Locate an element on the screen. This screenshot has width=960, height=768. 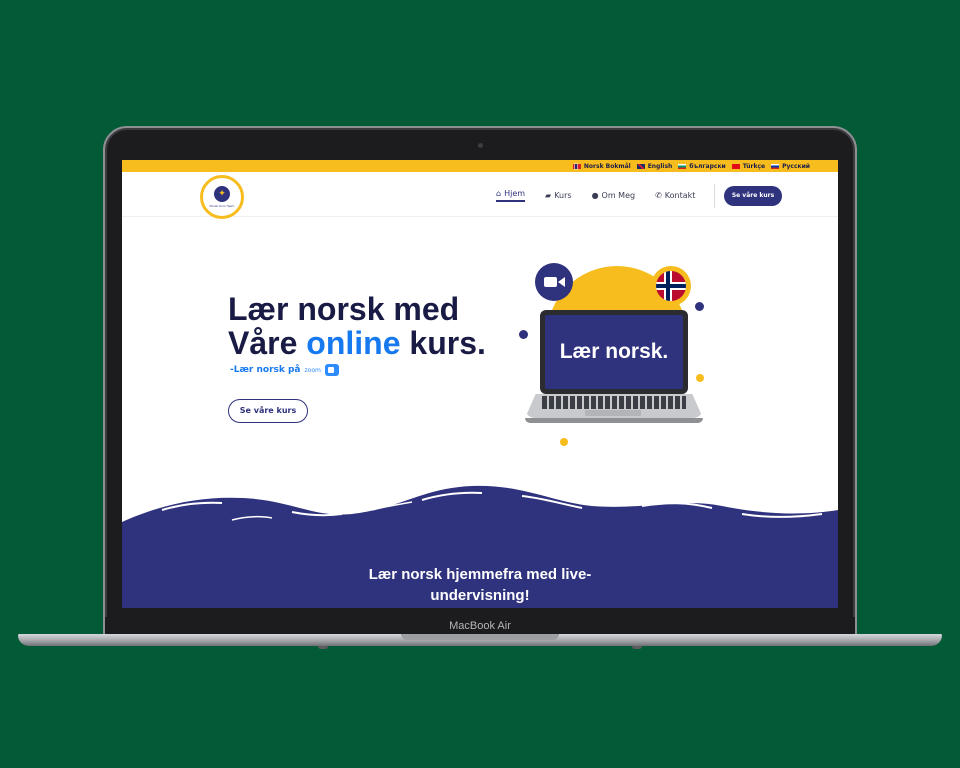
norway-flag-icon is located at coordinates (576, 166).